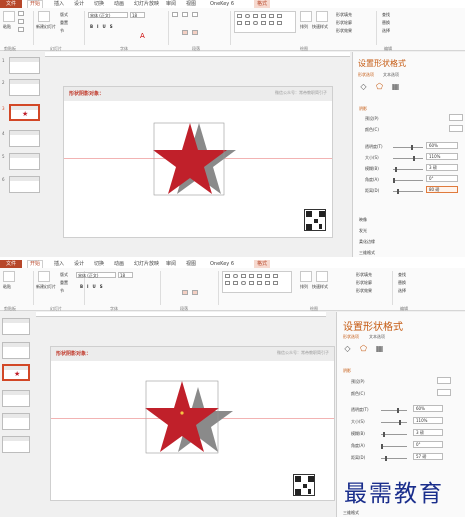 Image resolution: width=465 pixels, height=517 pixels. I want to click on blur-slider, so click(394, 434).